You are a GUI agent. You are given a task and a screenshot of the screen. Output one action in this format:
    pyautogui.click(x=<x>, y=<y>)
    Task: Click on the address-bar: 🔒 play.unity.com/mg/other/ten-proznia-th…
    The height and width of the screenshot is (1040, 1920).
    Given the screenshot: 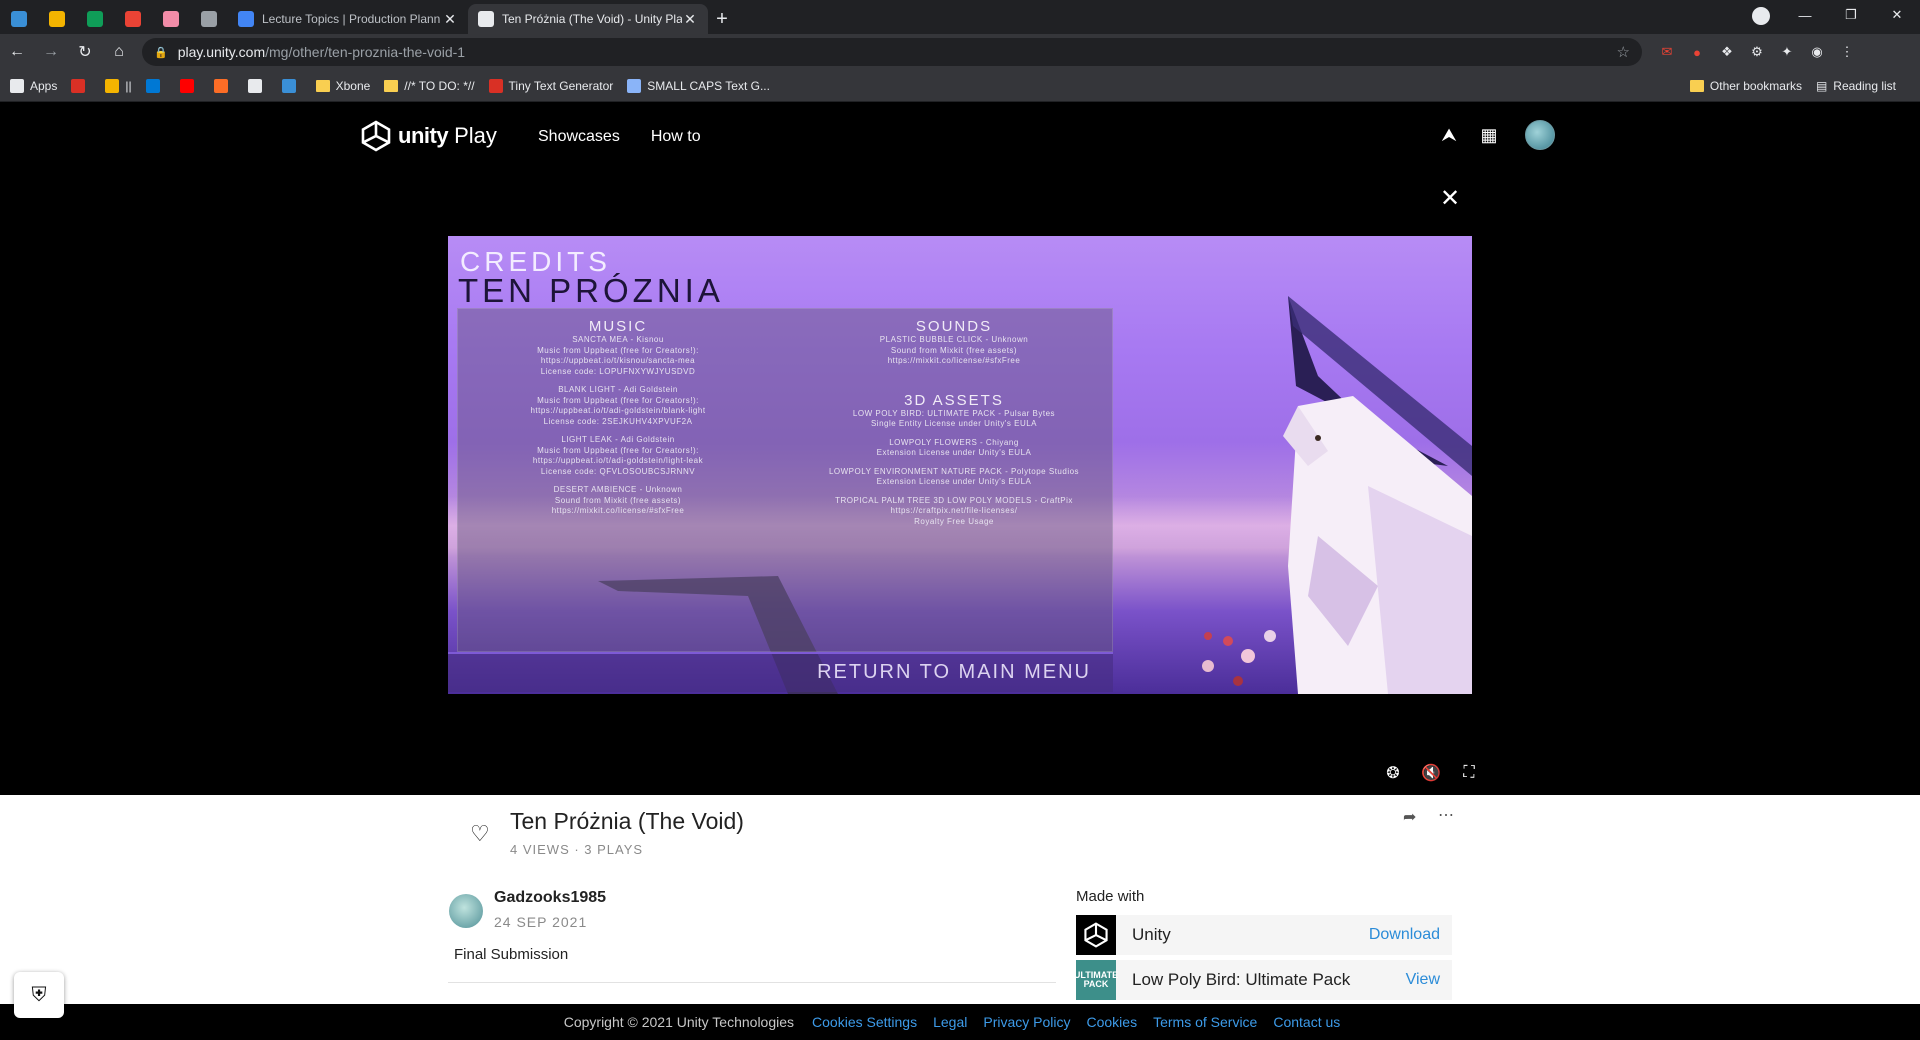 What is the action you would take?
    pyautogui.click(x=892, y=52)
    